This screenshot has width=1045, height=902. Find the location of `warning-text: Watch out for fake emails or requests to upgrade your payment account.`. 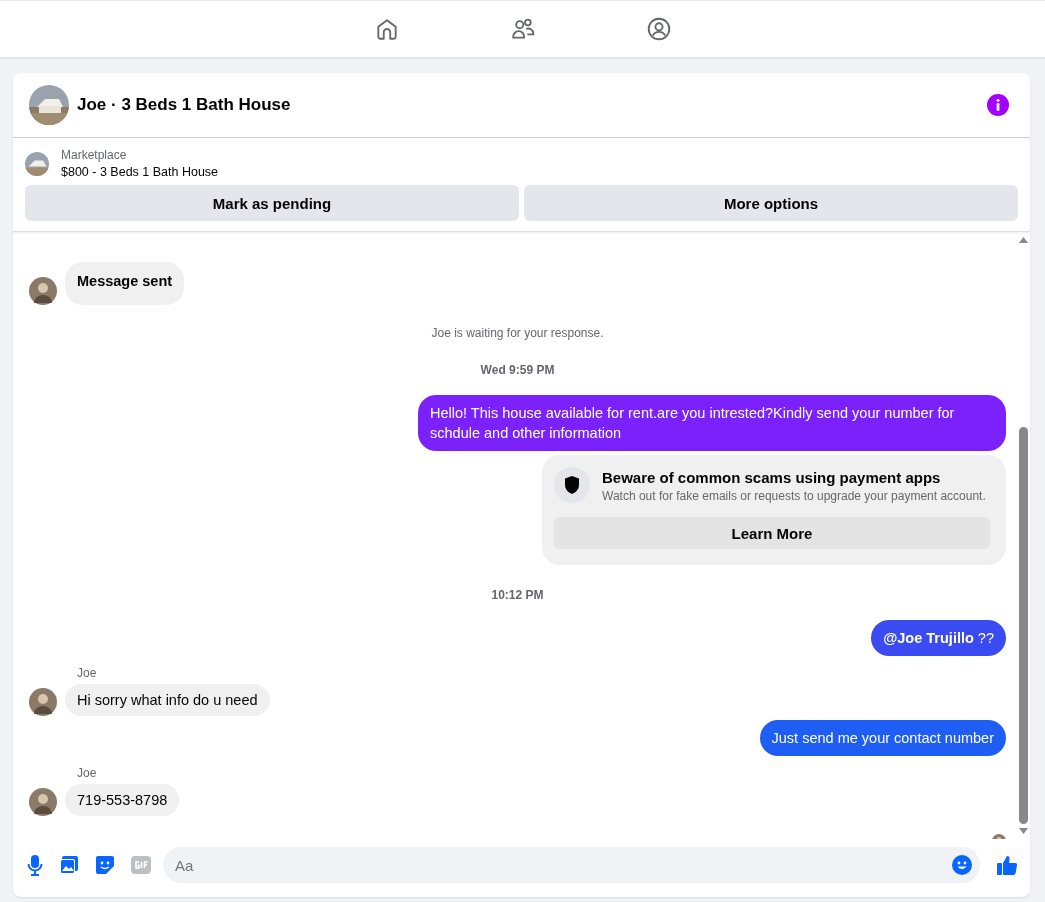

warning-text: Watch out for fake emails or requests to upgrade your payment account. is located at coordinates (794, 496).